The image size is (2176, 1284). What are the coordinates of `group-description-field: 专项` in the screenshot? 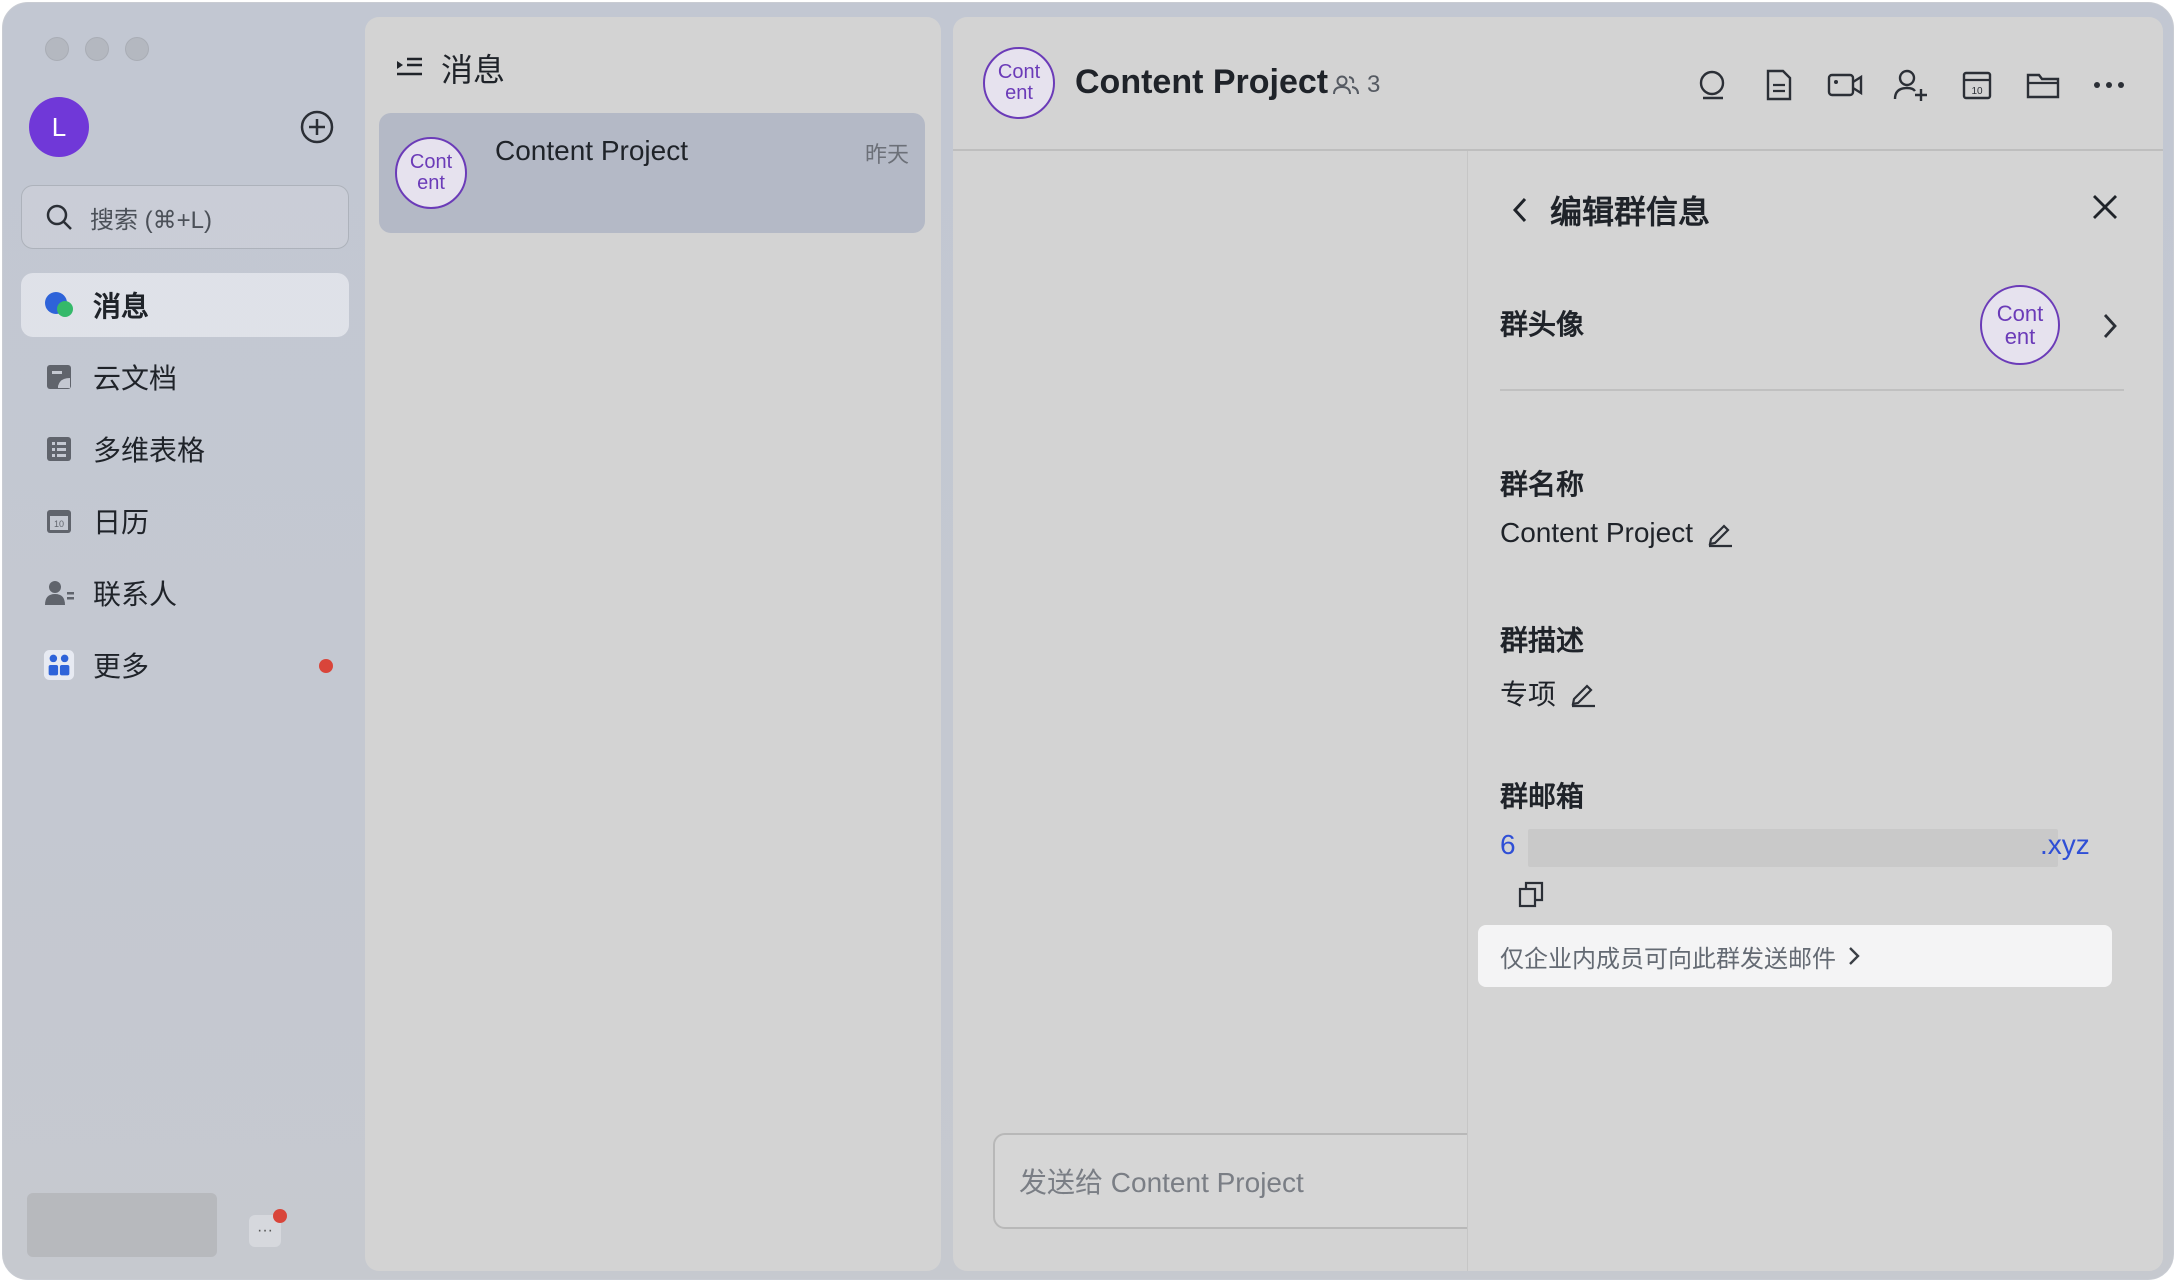 It's located at (1549, 693).